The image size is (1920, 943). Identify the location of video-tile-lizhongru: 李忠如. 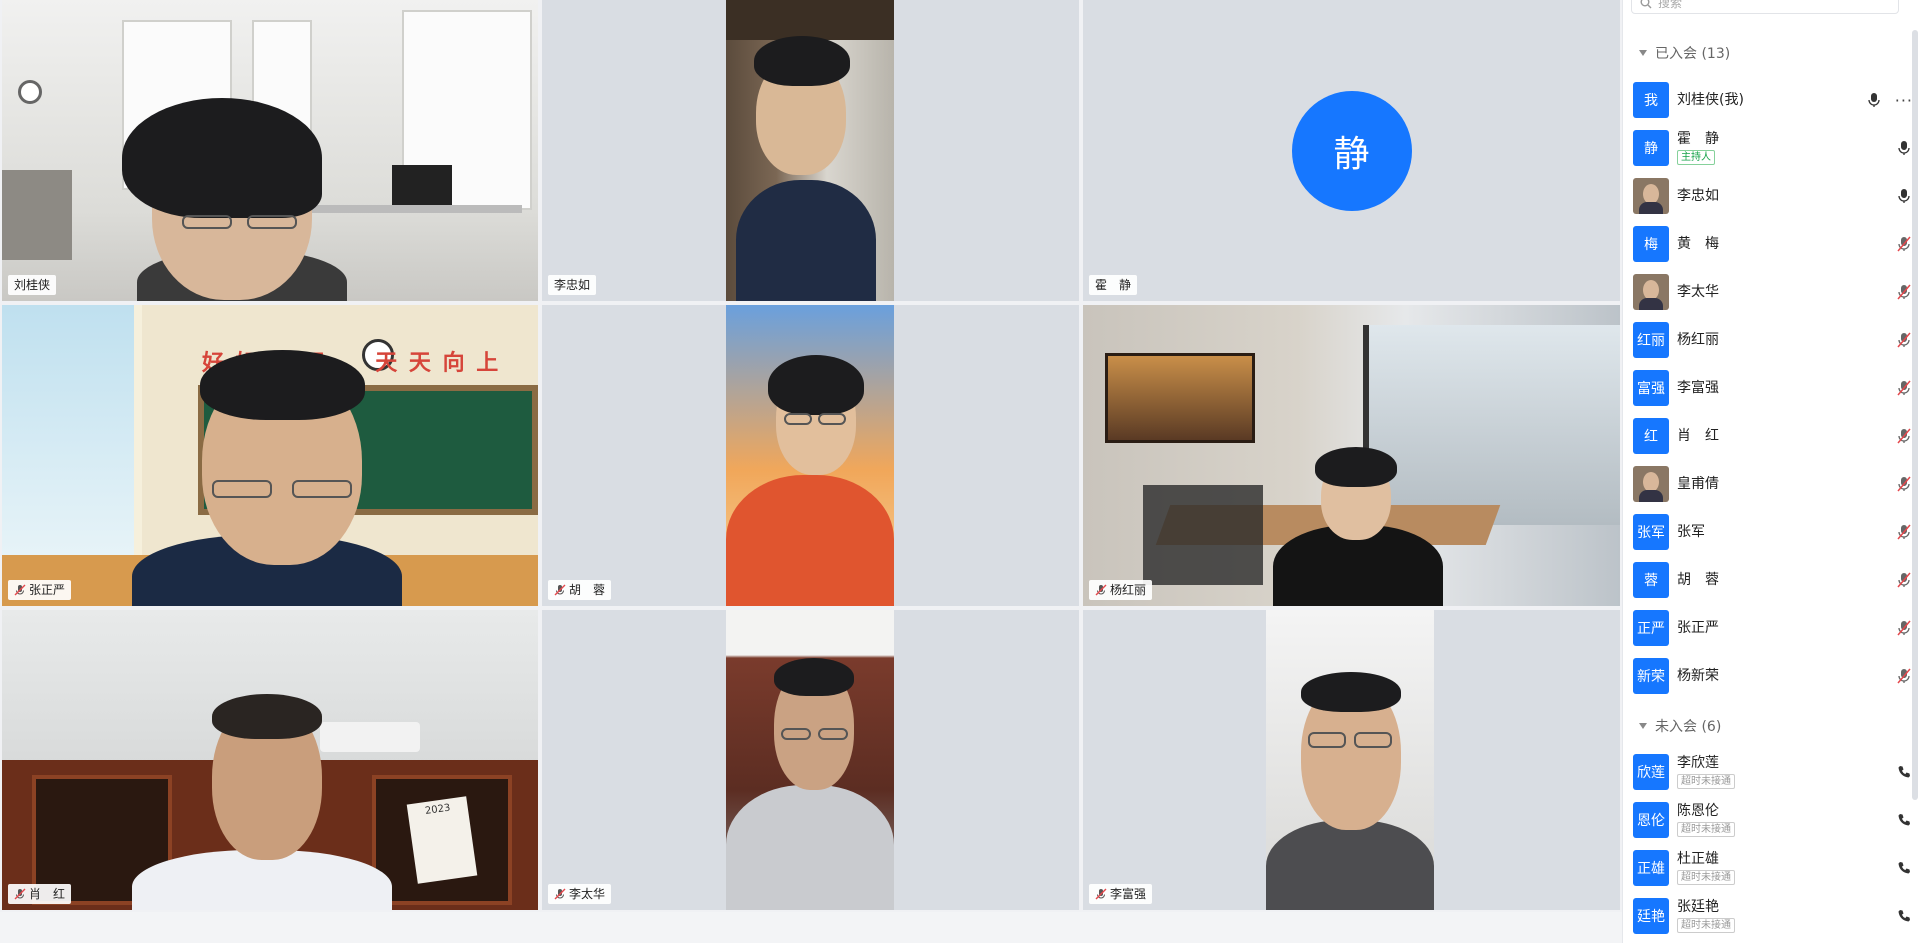
(810, 150).